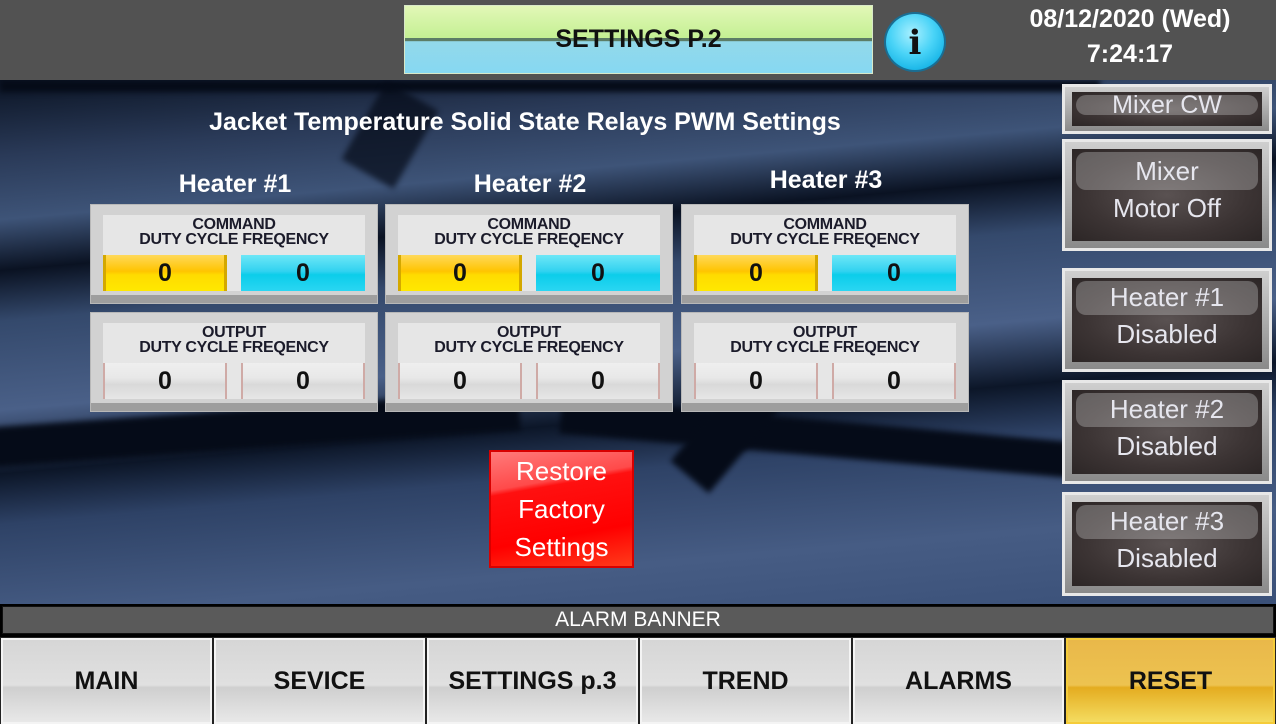 Image resolution: width=1276 pixels, height=724 pixels. I want to click on info-icon: i, so click(915, 42).